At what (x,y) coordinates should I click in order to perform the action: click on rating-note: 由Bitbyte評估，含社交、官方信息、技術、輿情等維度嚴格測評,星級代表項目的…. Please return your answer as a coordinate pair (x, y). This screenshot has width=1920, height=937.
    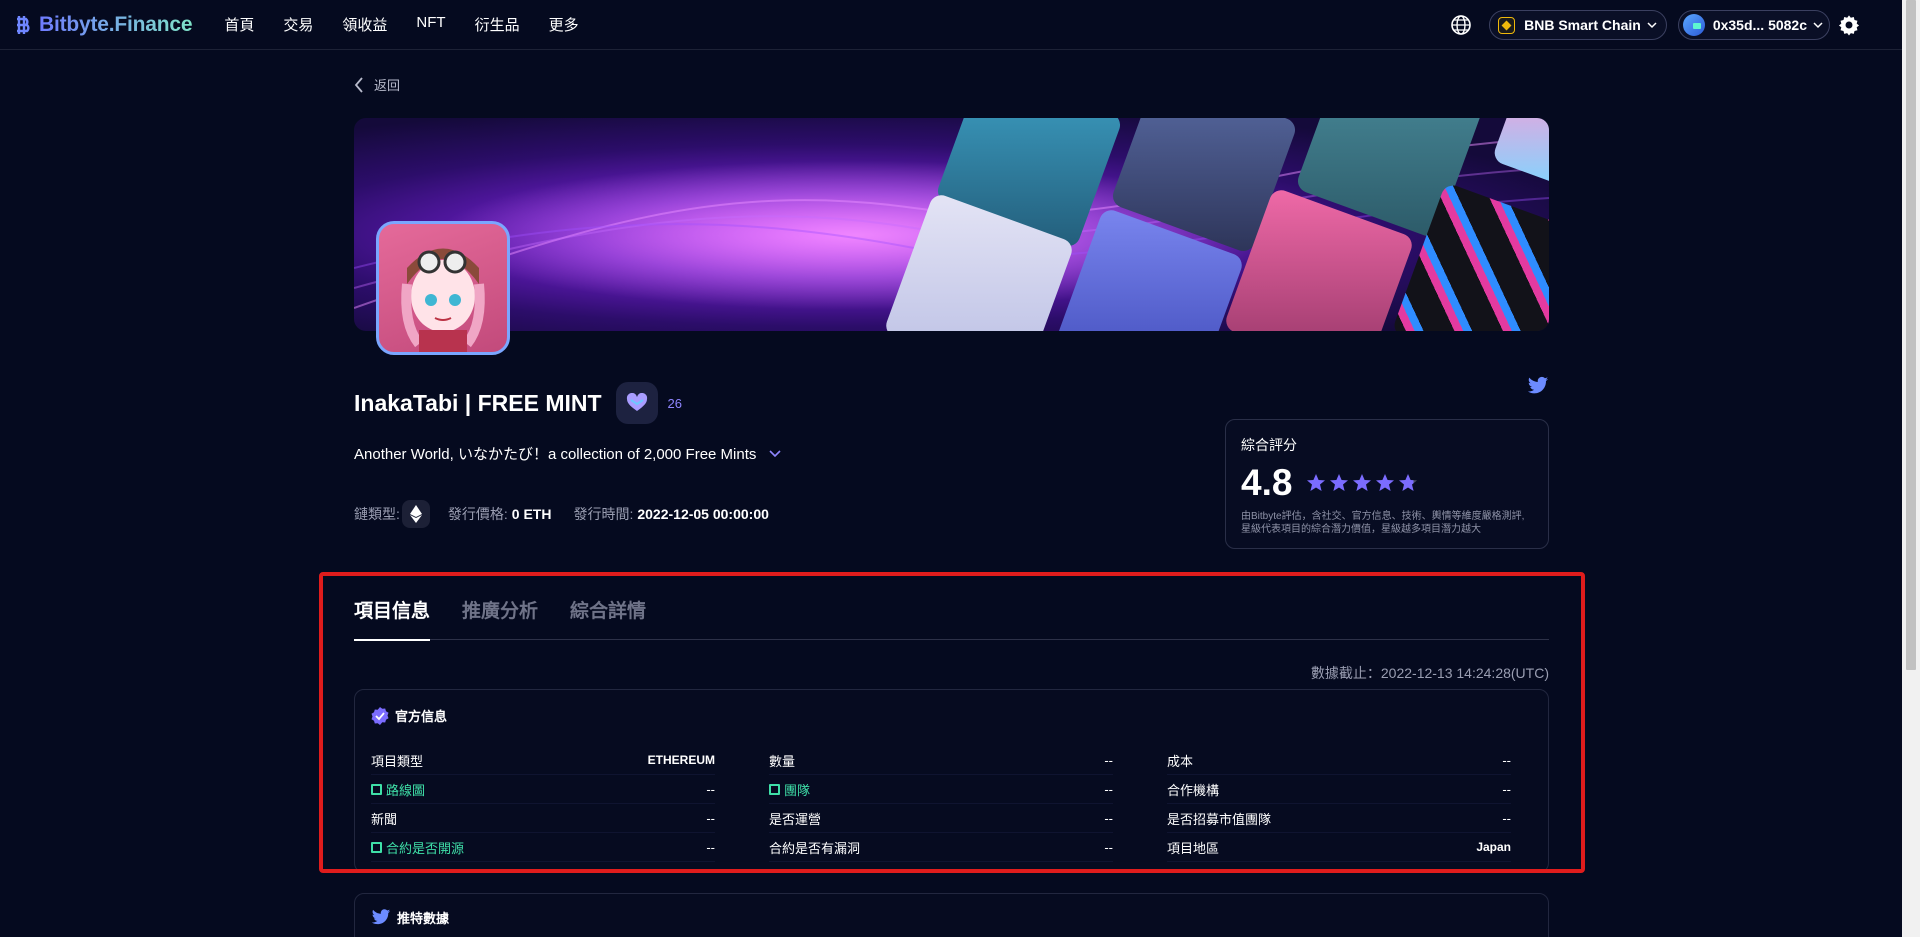
    Looking at the image, I should click on (1383, 523).